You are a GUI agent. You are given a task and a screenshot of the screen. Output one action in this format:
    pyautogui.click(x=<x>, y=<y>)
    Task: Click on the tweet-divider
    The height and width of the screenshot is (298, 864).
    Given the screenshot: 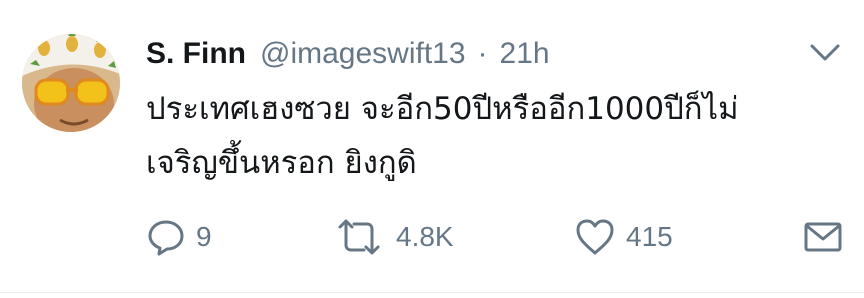 What is the action you would take?
    pyautogui.click(x=432, y=292)
    